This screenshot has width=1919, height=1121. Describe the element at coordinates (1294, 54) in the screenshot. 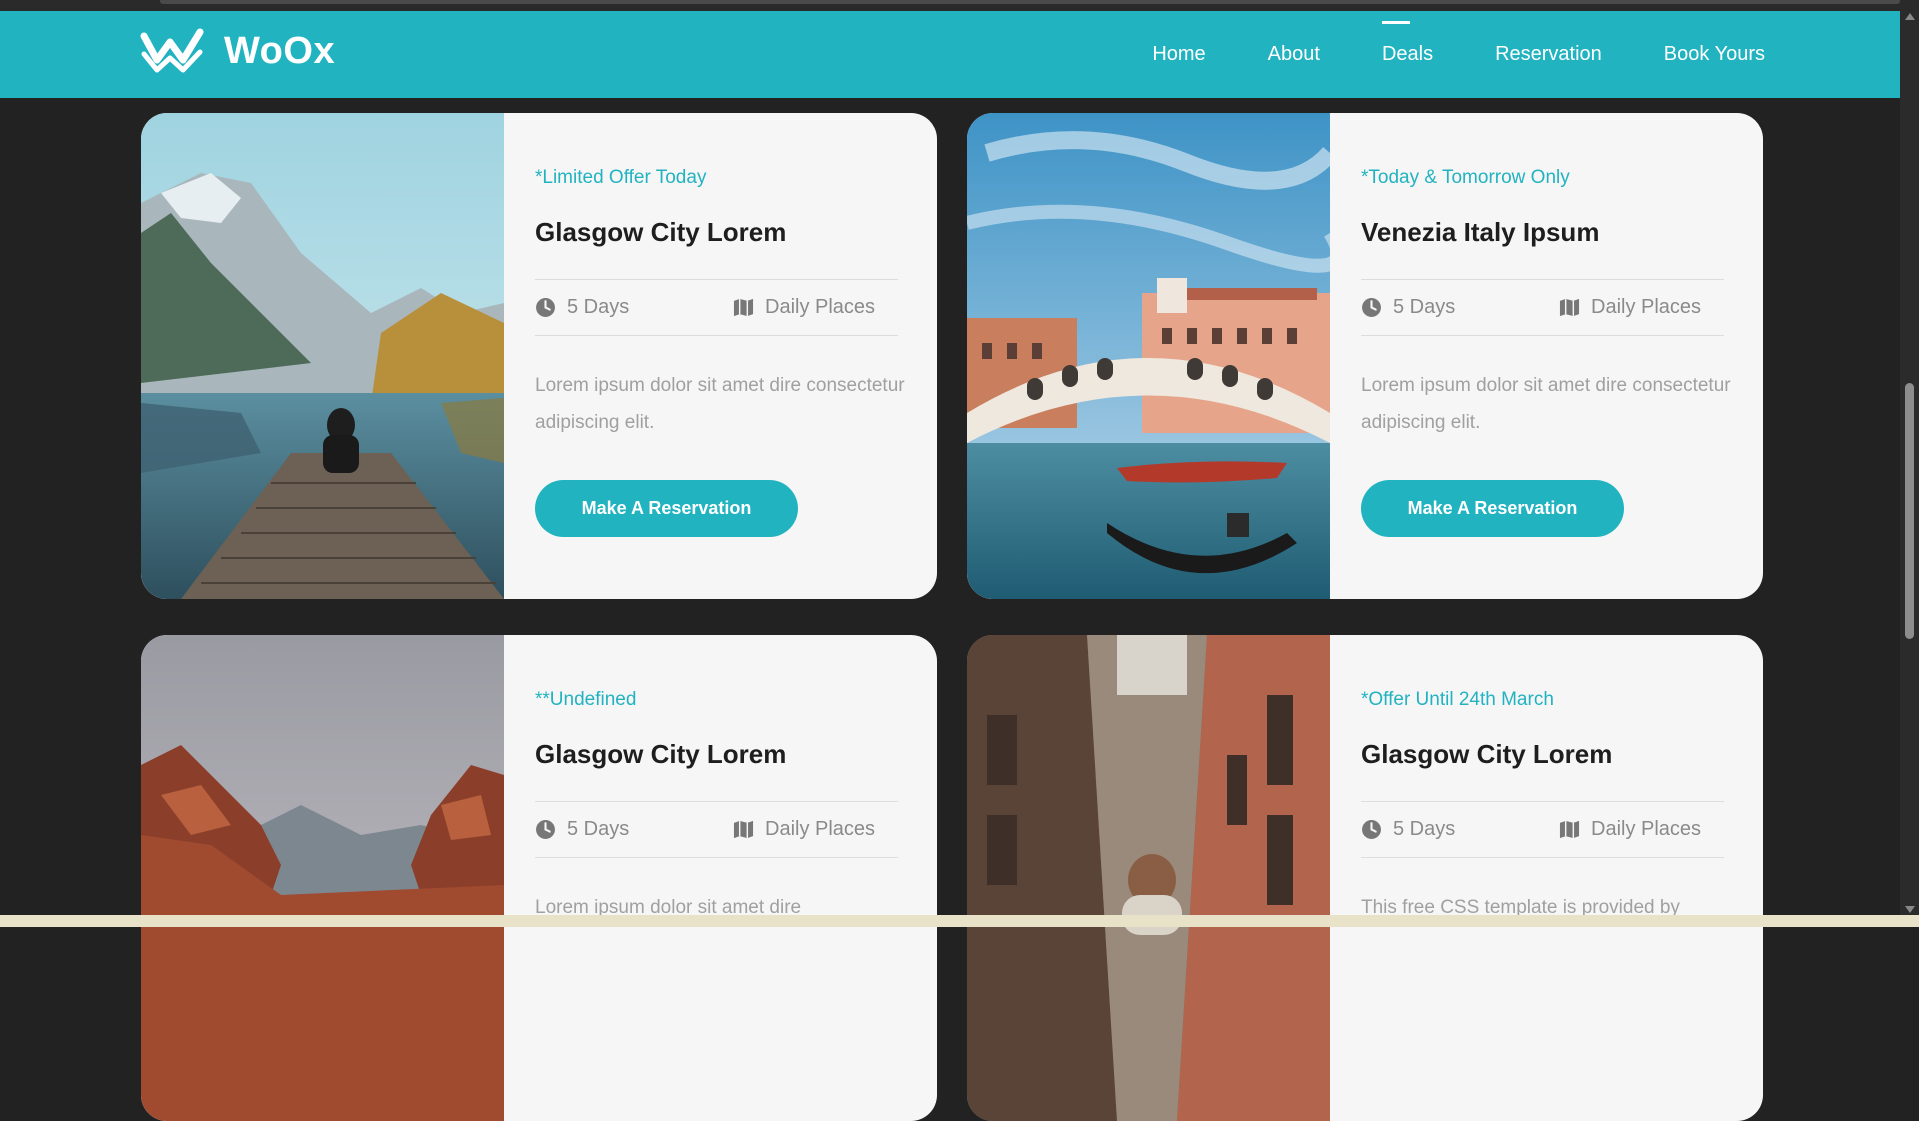

I see `nav-about: About` at that location.